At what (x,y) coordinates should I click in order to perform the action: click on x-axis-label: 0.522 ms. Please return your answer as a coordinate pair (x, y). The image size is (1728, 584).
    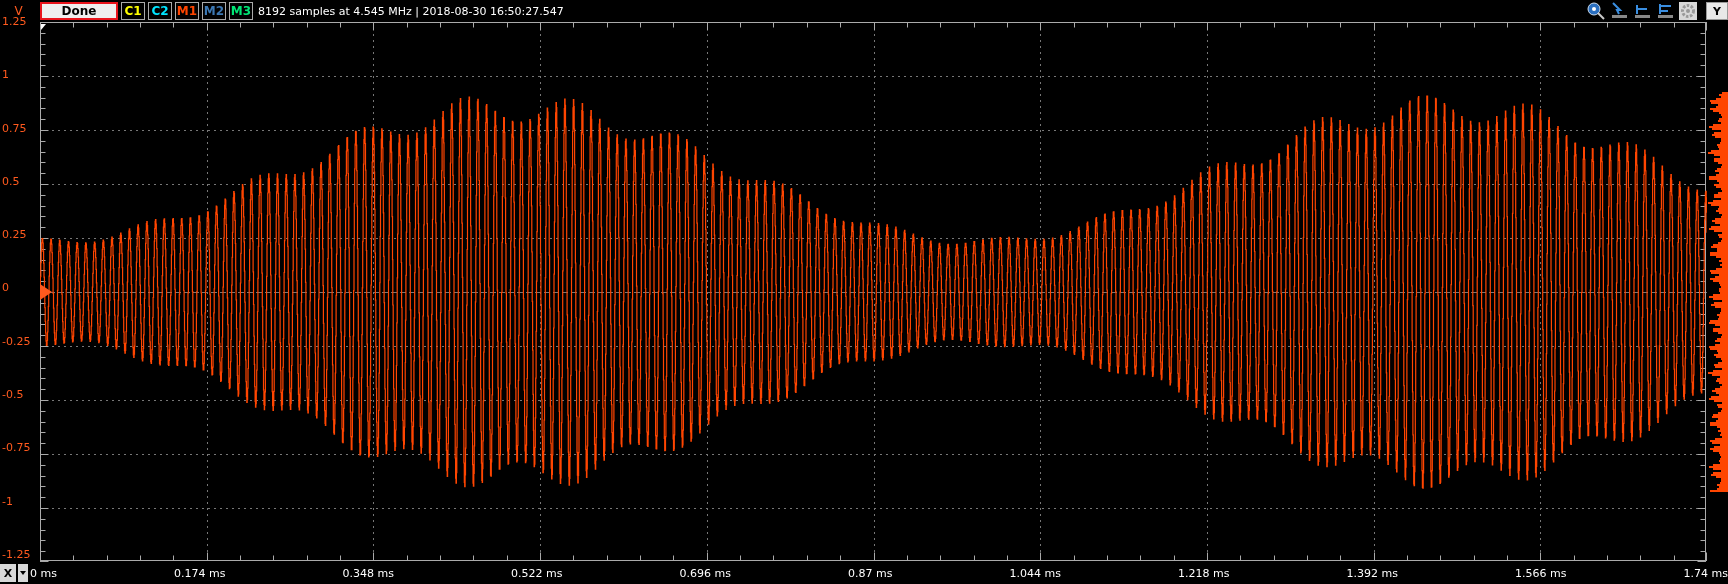
    Looking at the image, I should click on (537, 573).